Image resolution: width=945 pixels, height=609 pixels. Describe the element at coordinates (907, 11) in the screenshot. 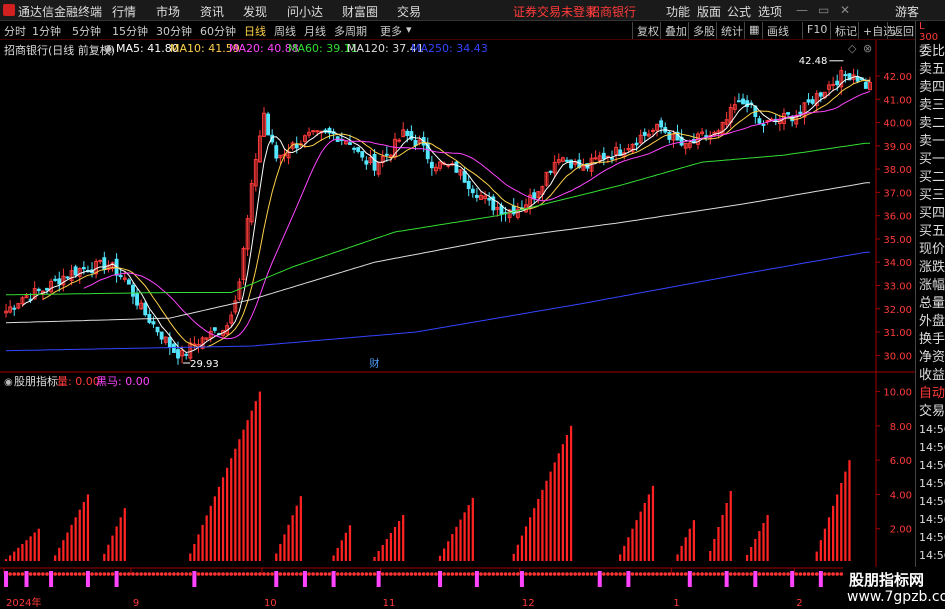

I see `guest-label: 游客` at that location.